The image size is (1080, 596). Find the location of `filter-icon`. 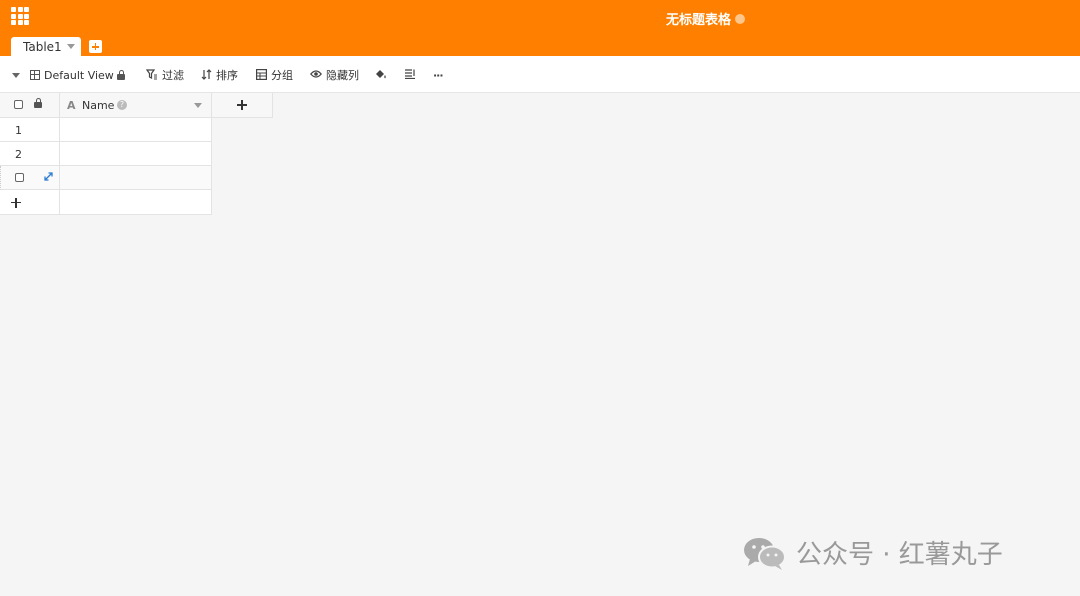

filter-icon is located at coordinates (151, 75).